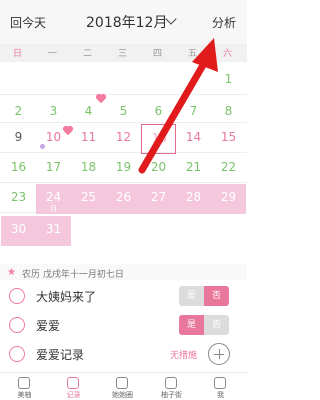 This screenshot has width=320, height=400. What do you see at coordinates (123, 296) in the screenshot?
I see `period-row: 大姨妈来了 是 否` at bounding box center [123, 296].